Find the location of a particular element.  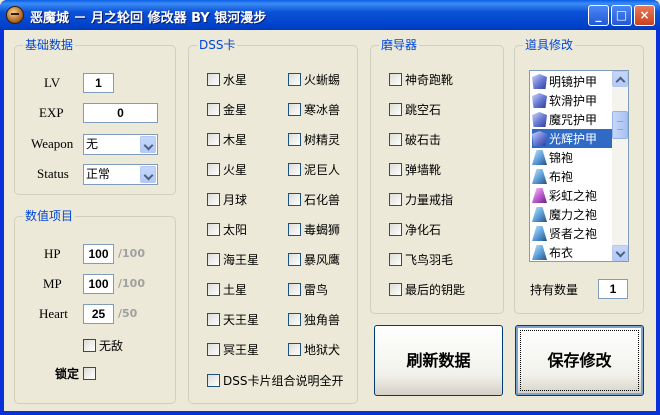

dss-card-checkbox: 毒蝎狮 is located at coordinates (314, 229).